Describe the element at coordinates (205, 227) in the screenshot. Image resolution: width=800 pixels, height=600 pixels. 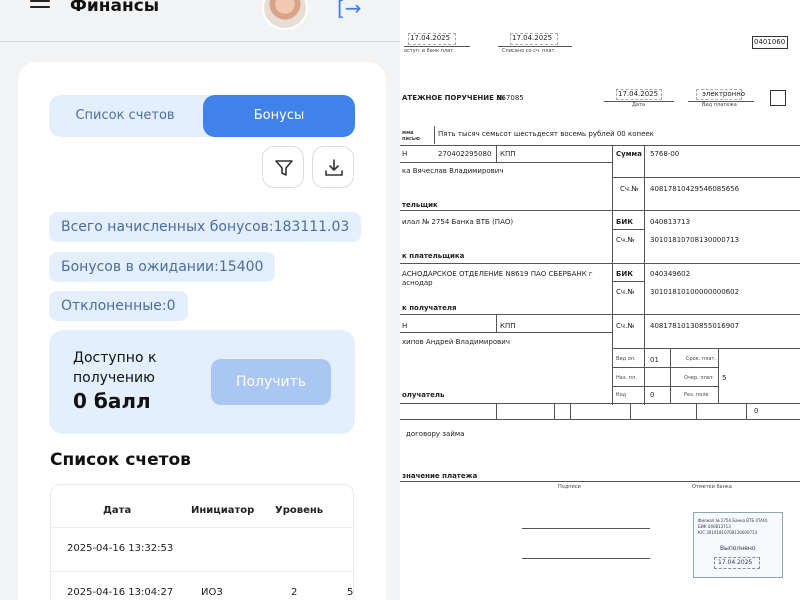
I see `total-bonuses-badge: Всего начисленных бонусов:183111.03` at that location.